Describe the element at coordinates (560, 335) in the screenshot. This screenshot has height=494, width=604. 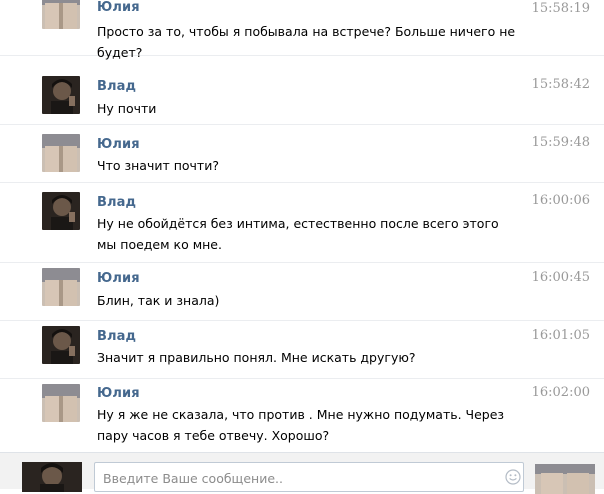
I see `message-time: 16:01:05` at that location.